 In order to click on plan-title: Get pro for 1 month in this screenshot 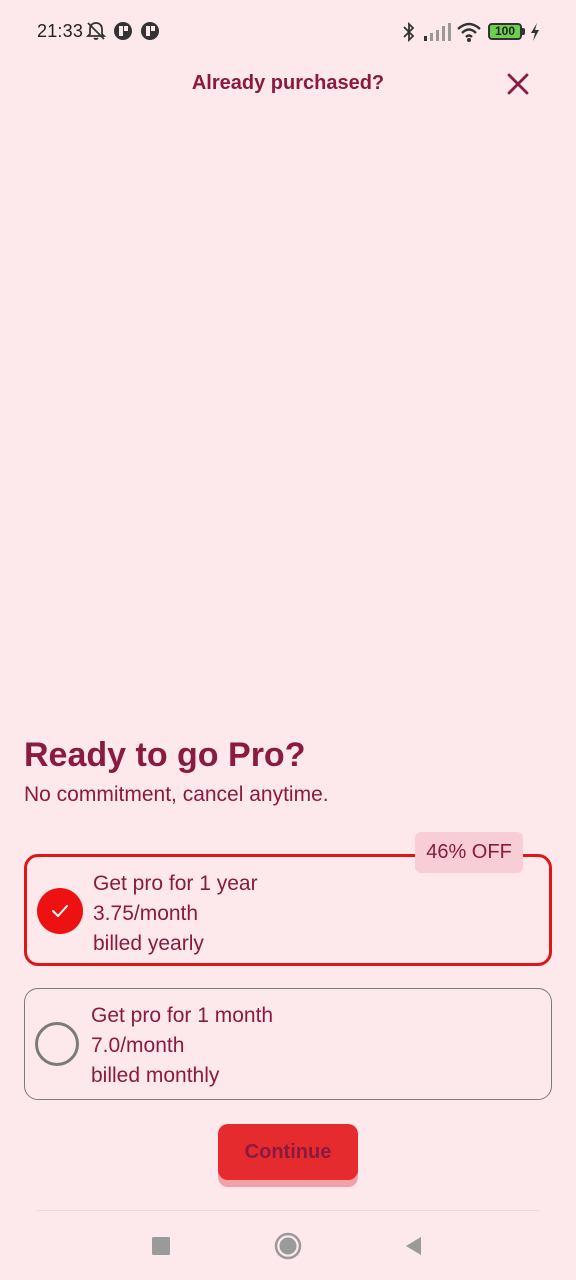, I will do `click(182, 1015)`.